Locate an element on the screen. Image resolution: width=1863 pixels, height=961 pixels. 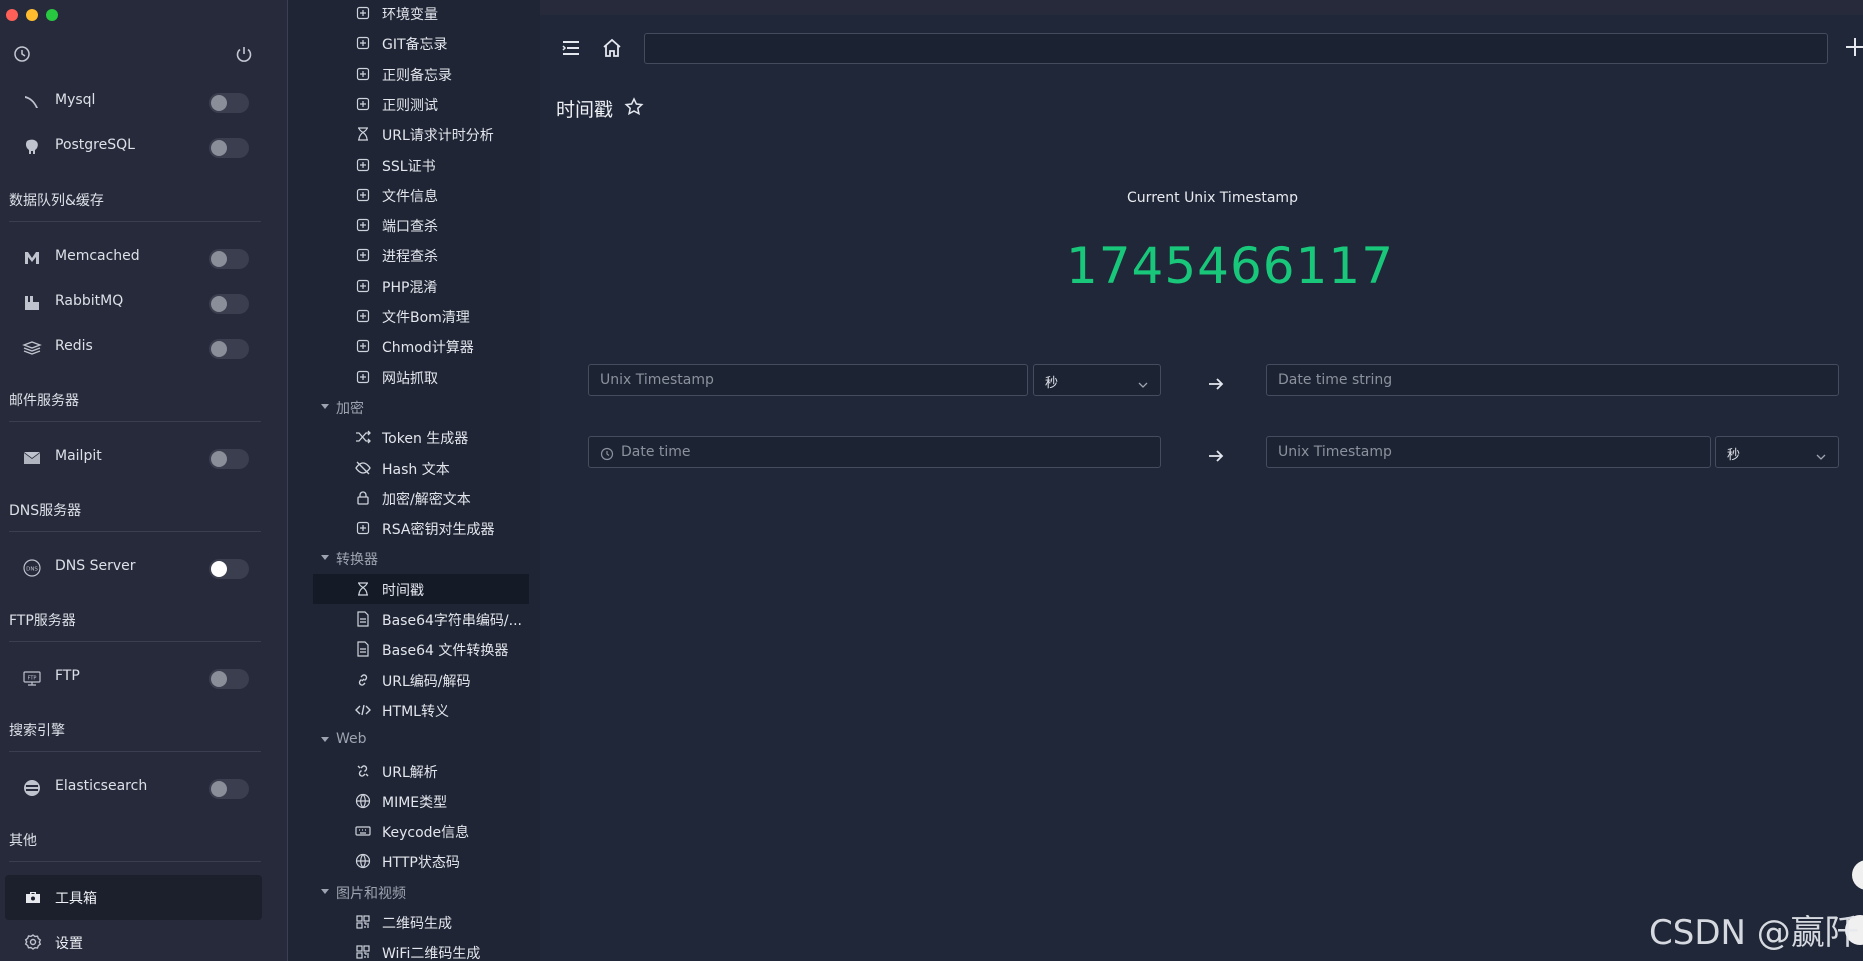
redis-toggle is located at coordinates (229, 349).